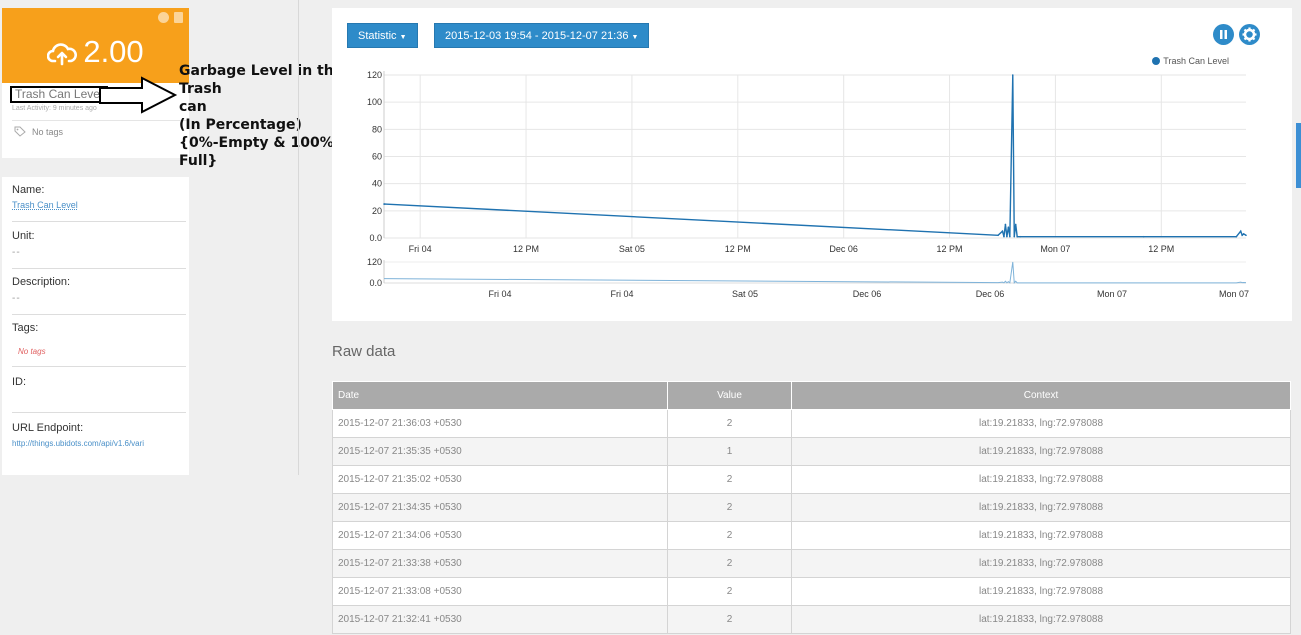  I want to click on x-tick-label: Mon 07, so click(1055, 249).